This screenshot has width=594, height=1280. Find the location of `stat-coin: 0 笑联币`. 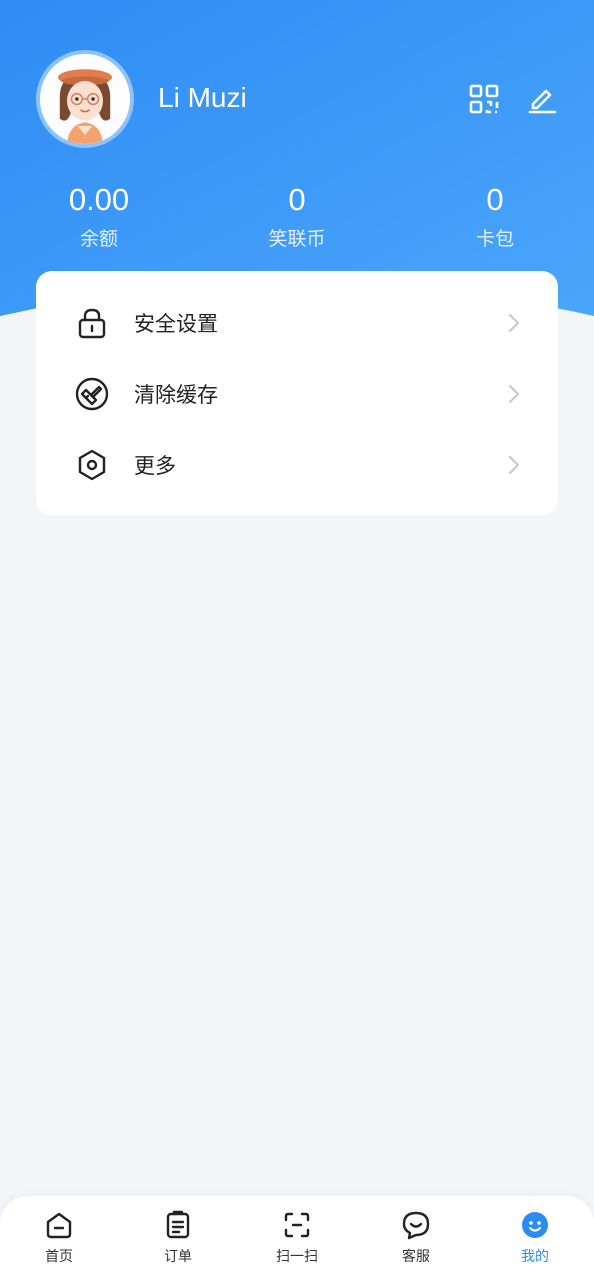

stat-coin: 0 笑联币 is located at coordinates (297, 215).